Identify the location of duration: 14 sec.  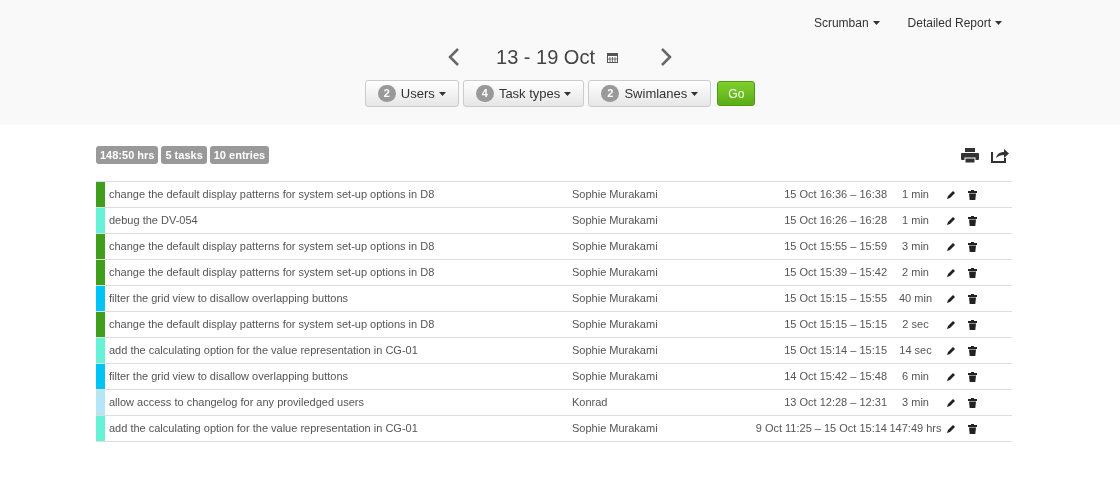
(915, 351).